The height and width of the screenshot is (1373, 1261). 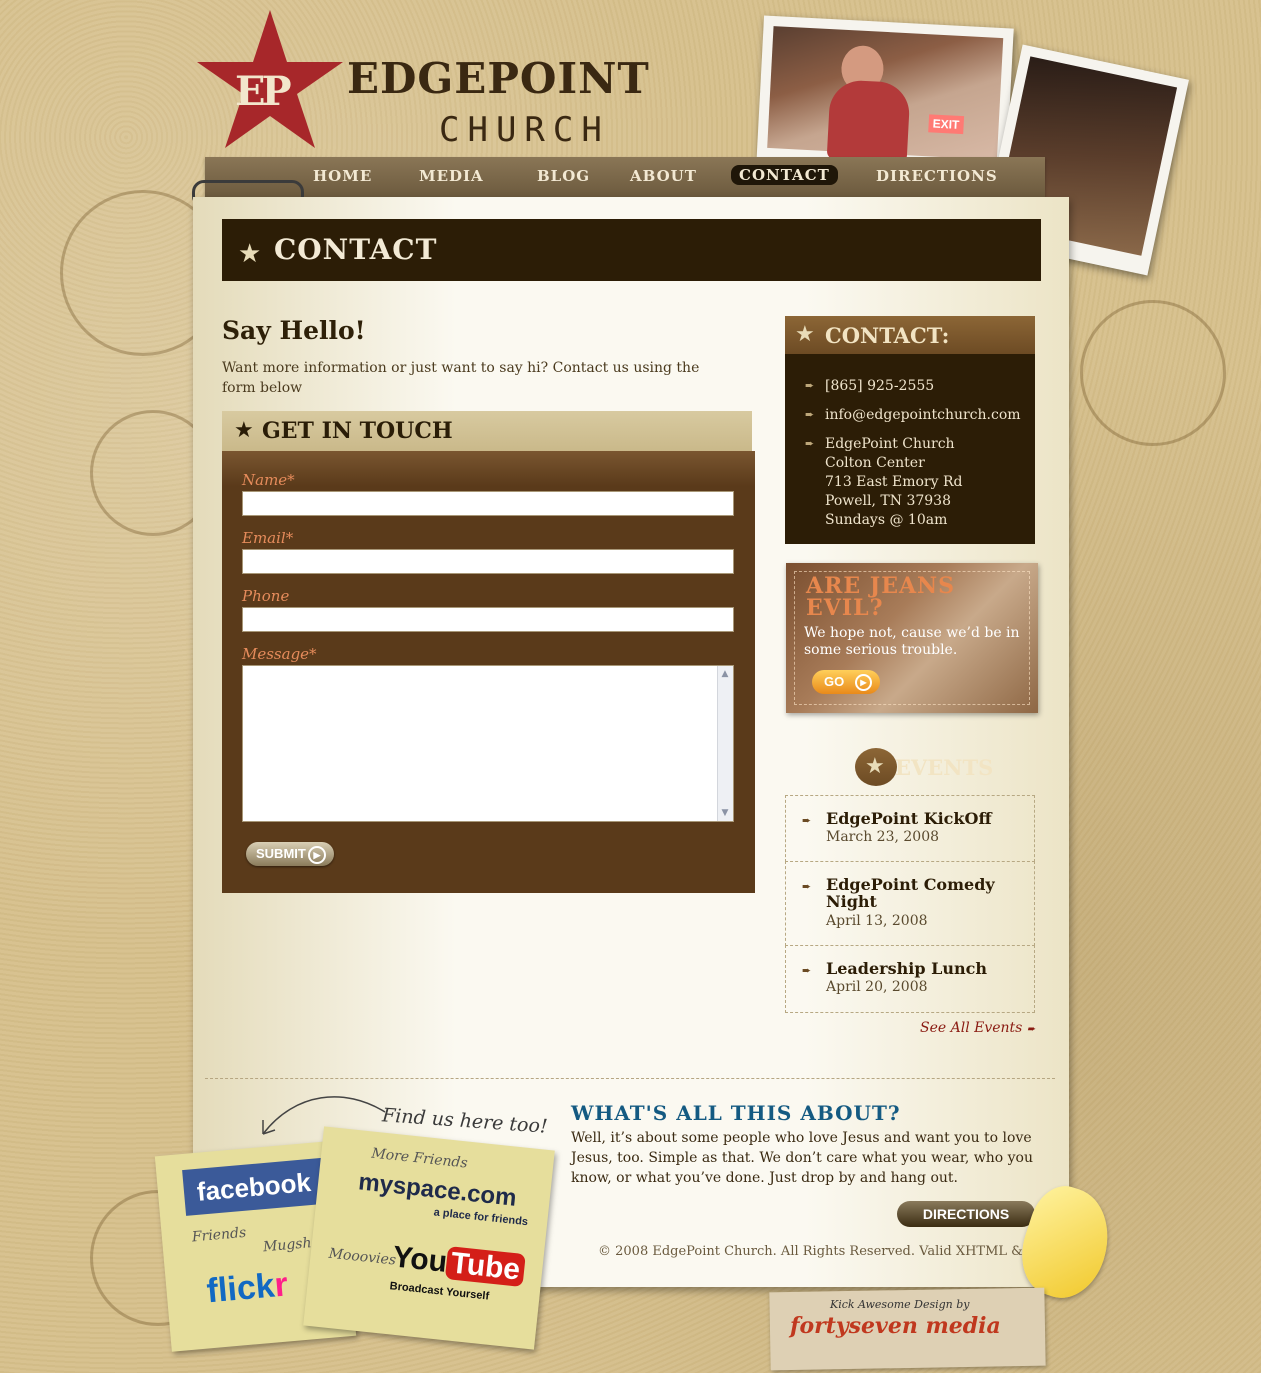 What do you see at coordinates (488, 503) in the screenshot?
I see `name-input` at bounding box center [488, 503].